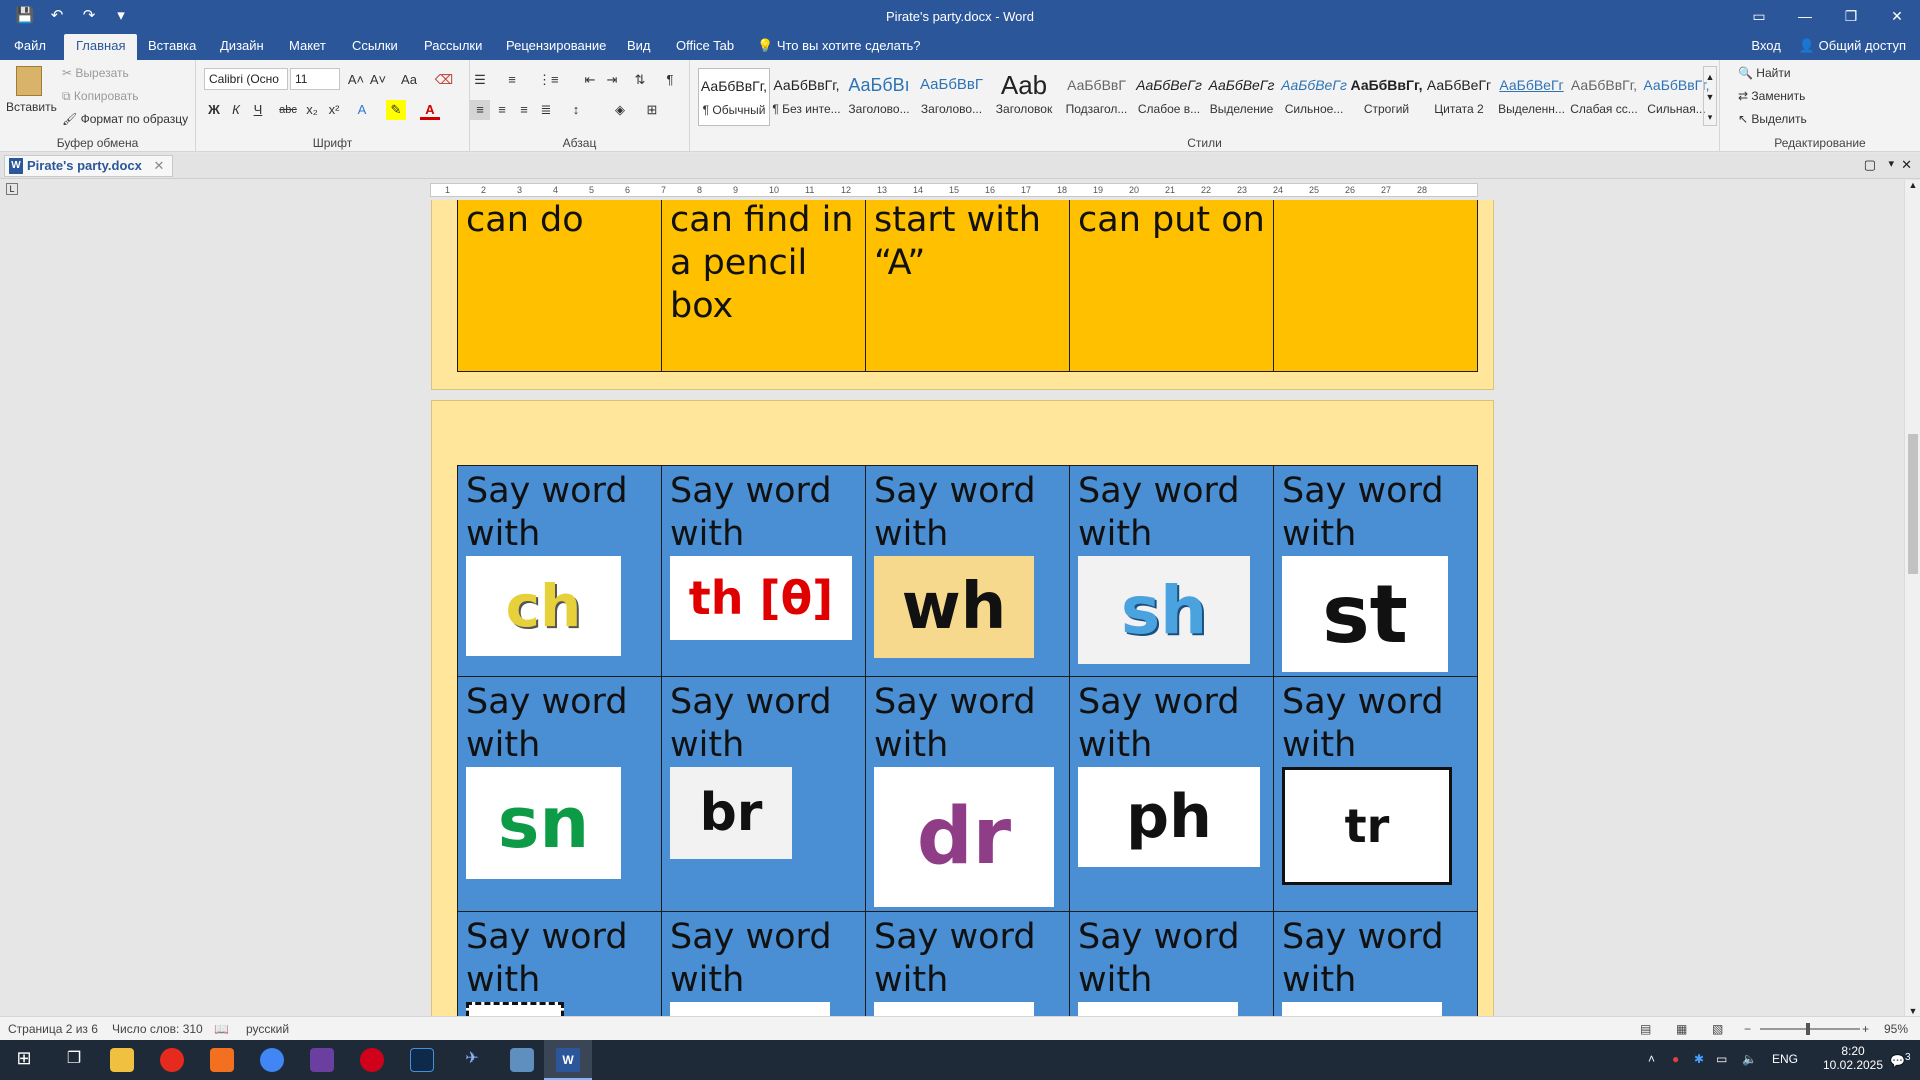  I want to click on tab-home: Главная, so click(101, 47).